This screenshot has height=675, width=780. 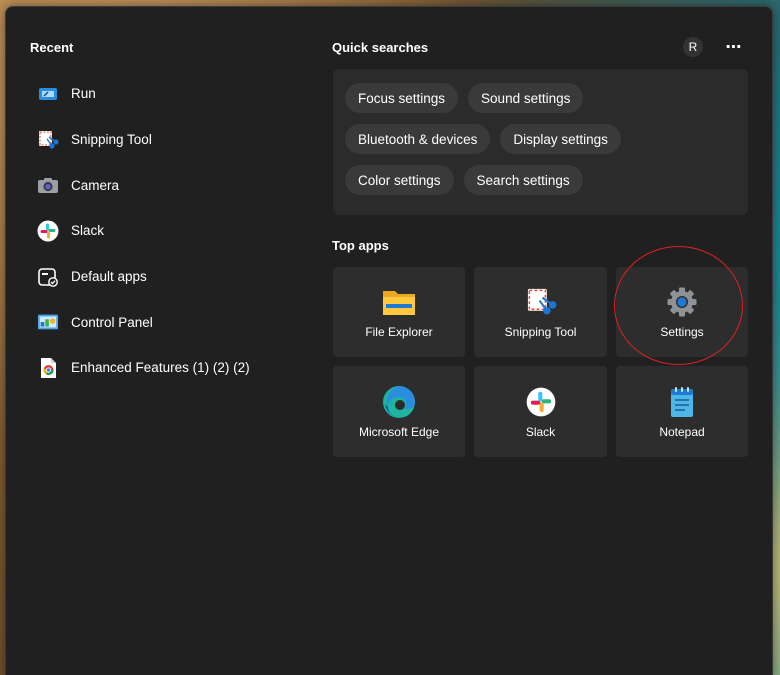 What do you see at coordinates (399, 402) in the screenshot?
I see `edge-icon` at bounding box center [399, 402].